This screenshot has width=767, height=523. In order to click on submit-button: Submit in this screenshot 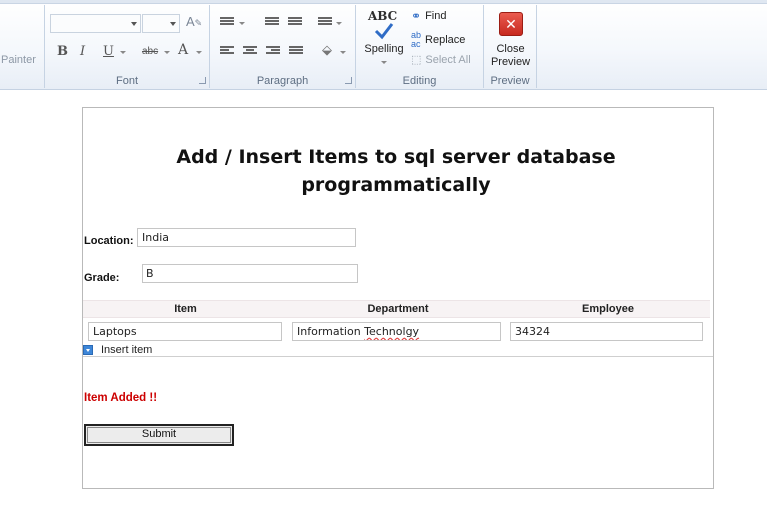, I will do `click(159, 435)`.